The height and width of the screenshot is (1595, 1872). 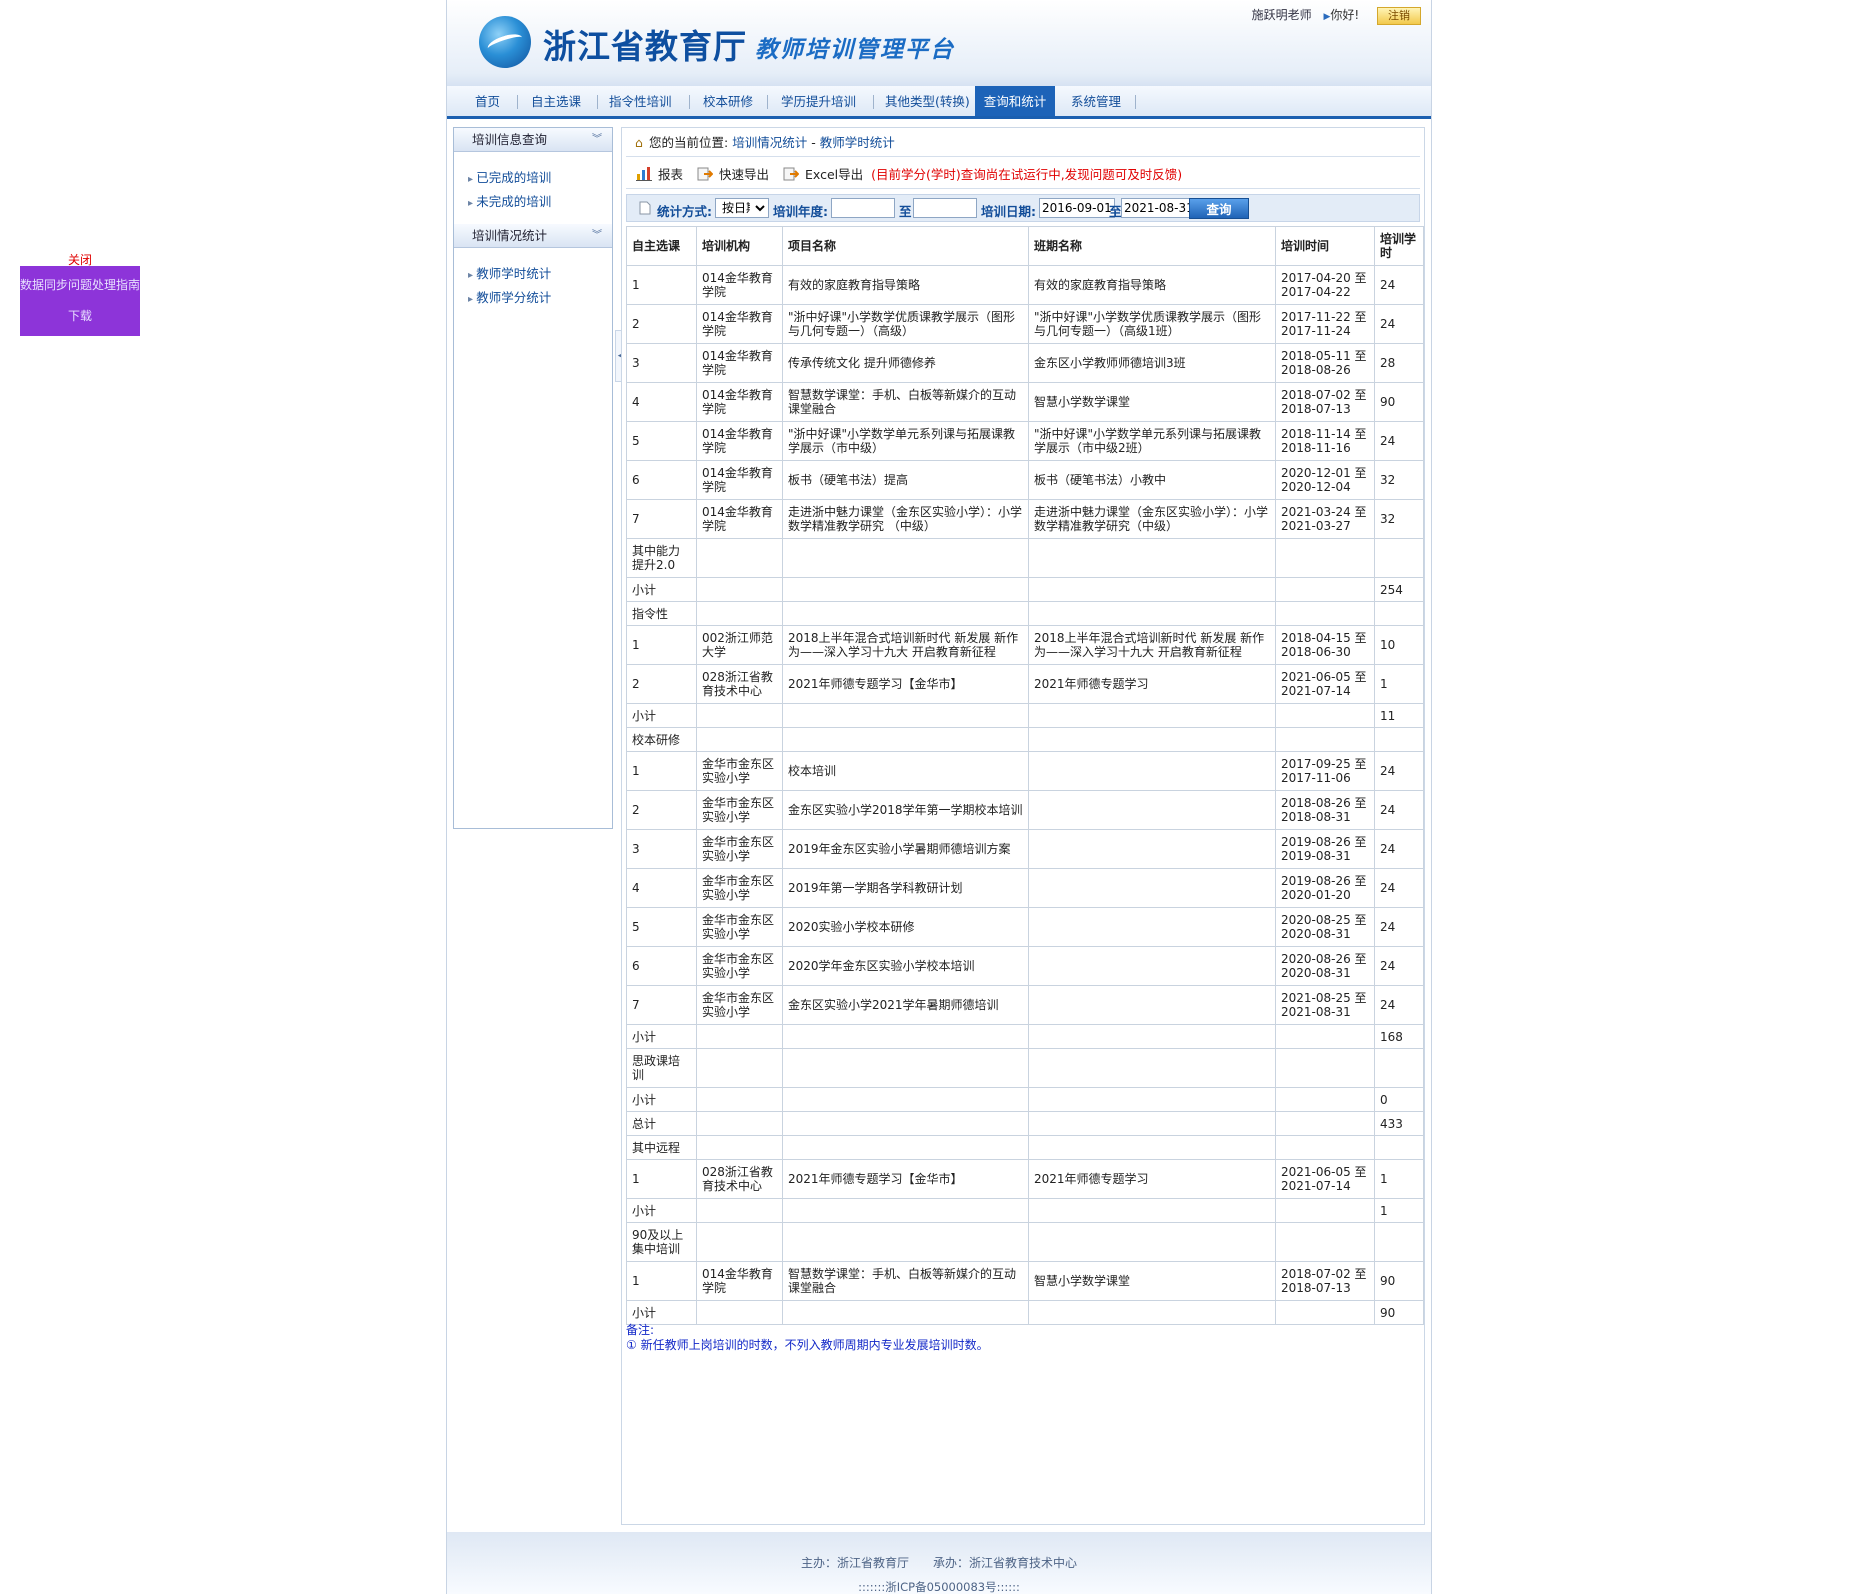 I want to click on bar-chart-icon, so click(x=644, y=174).